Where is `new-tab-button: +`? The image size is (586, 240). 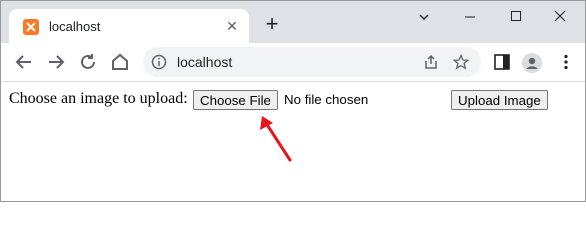 new-tab-button: + is located at coordinates (272, 25).